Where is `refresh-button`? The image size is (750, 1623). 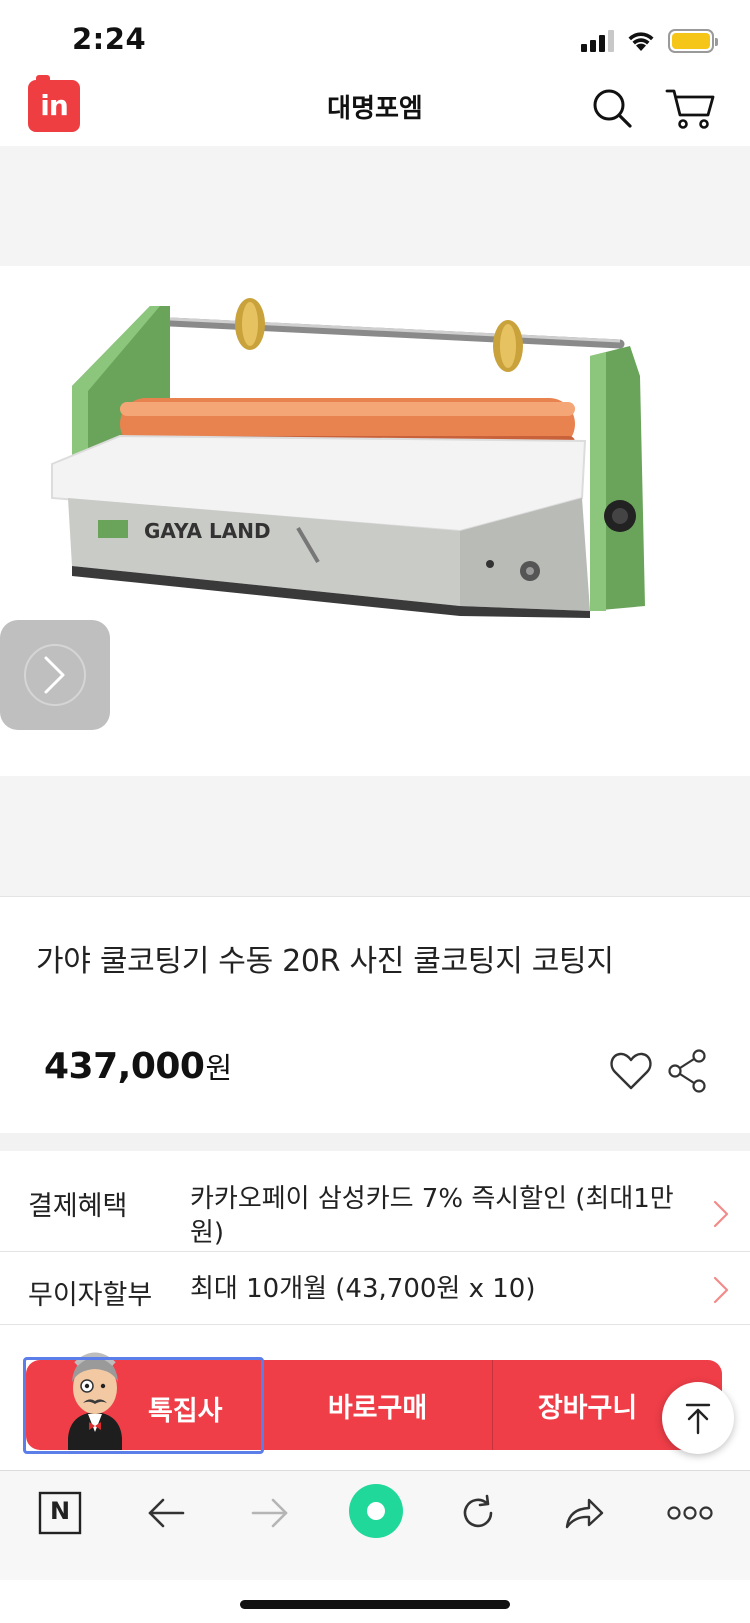
refresh-button is located at coordinates (478, 1513).